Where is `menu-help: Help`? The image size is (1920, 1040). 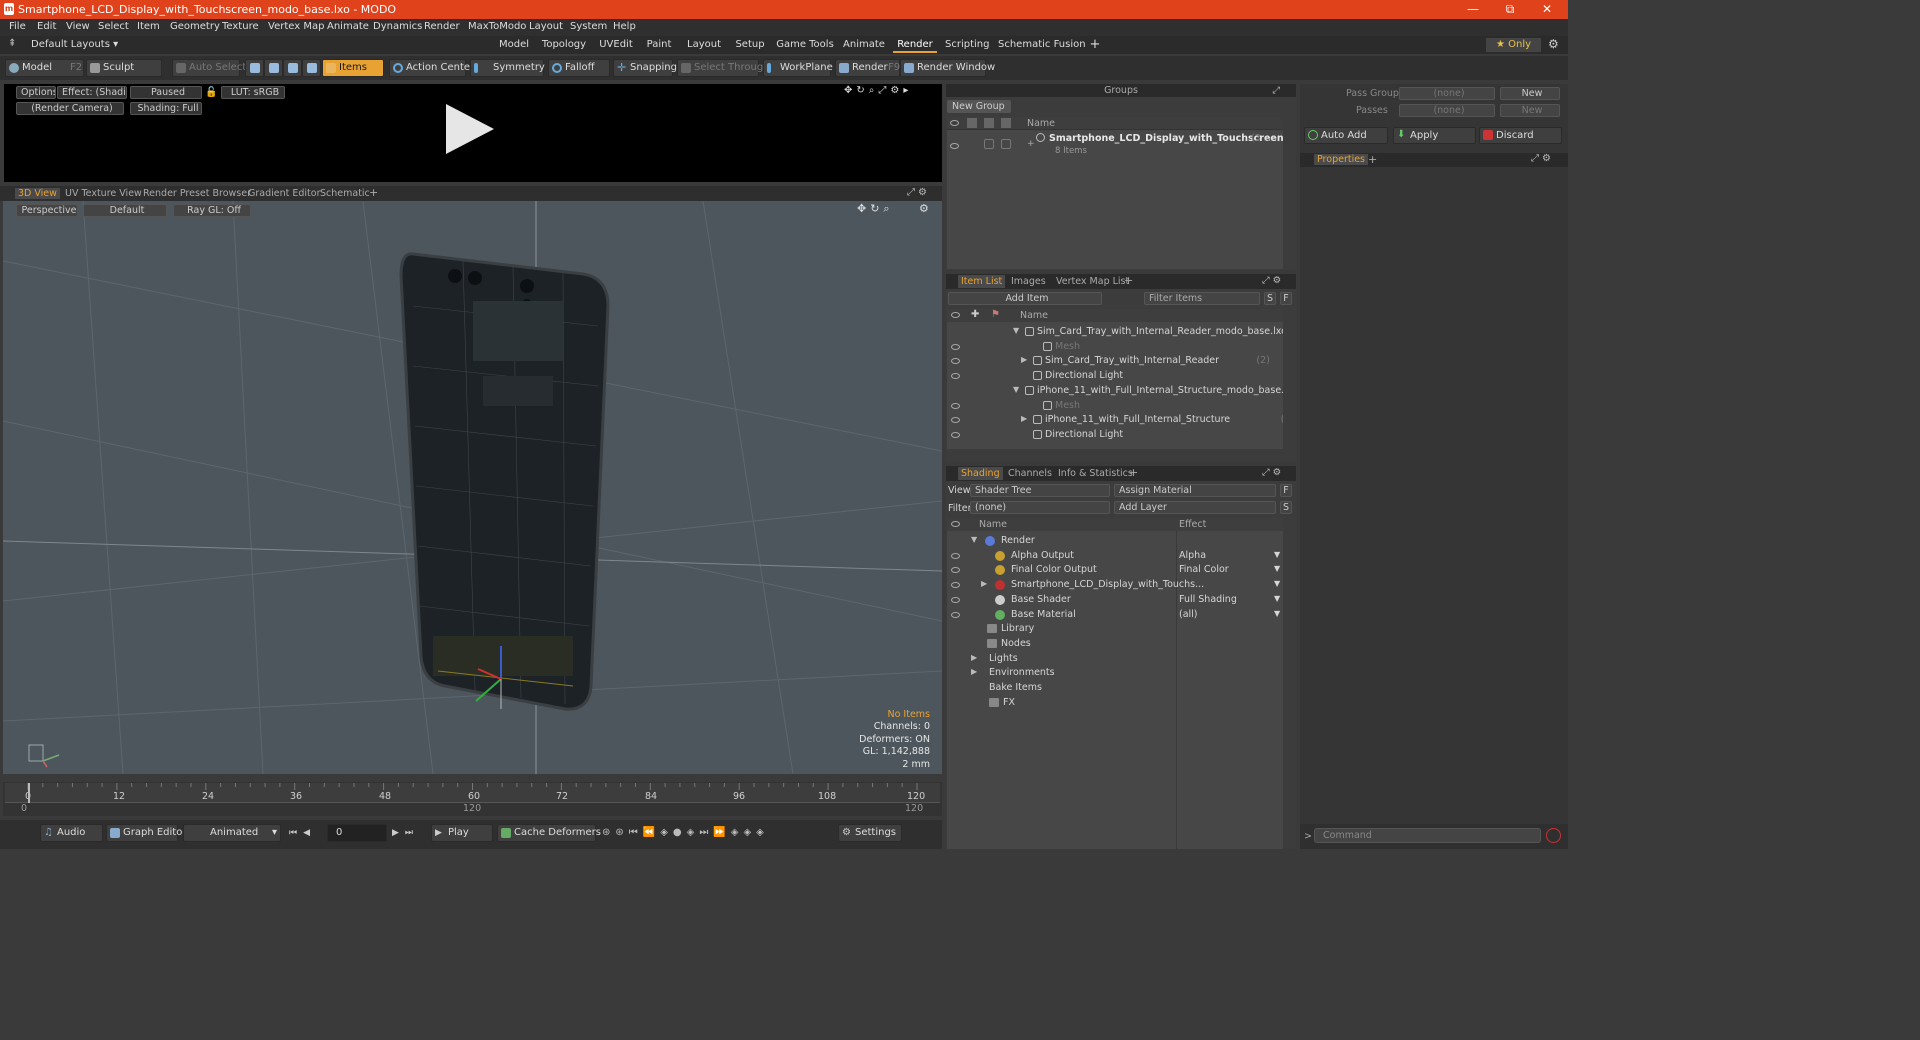
menu-help: Help is located at coordinates (624, 25).